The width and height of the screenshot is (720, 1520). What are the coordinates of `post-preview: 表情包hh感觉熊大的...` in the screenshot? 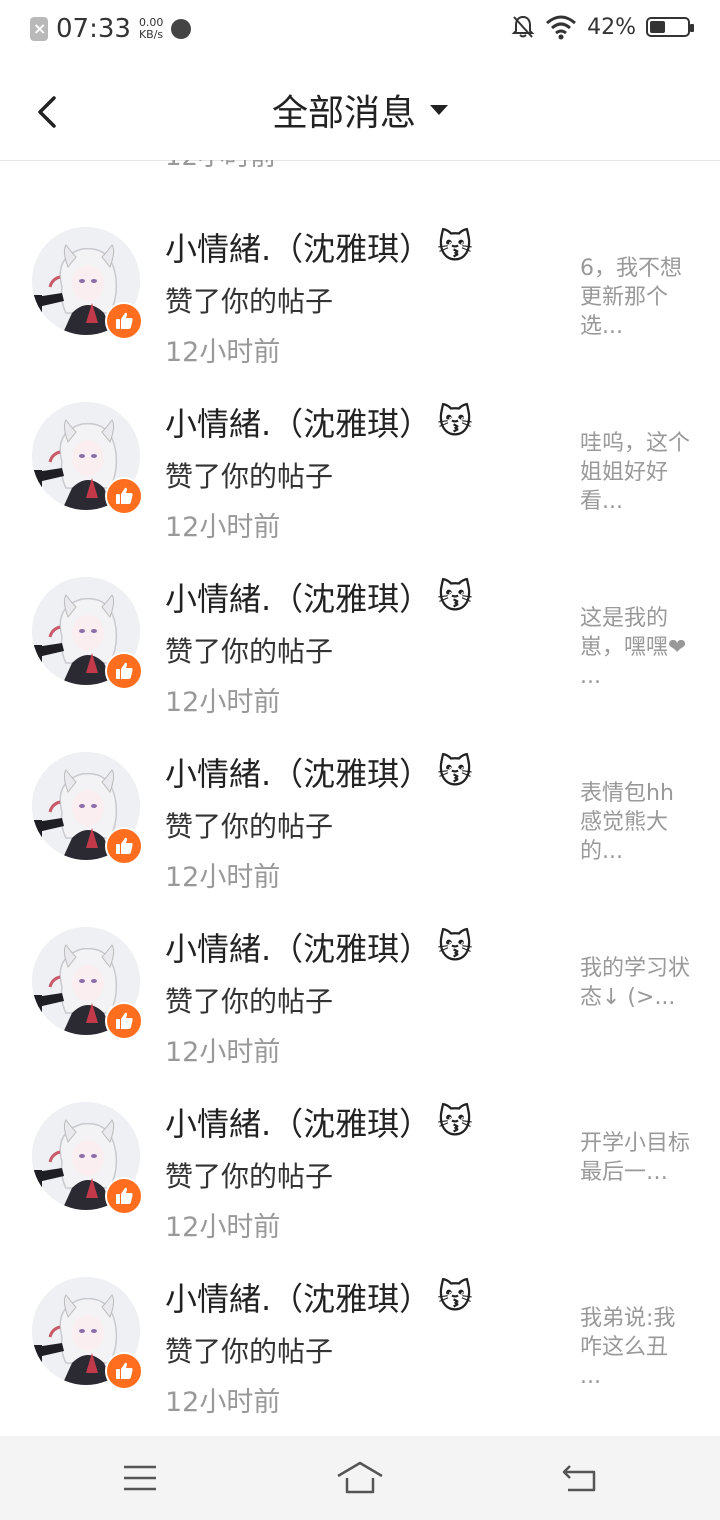 It's located at (635, 822).